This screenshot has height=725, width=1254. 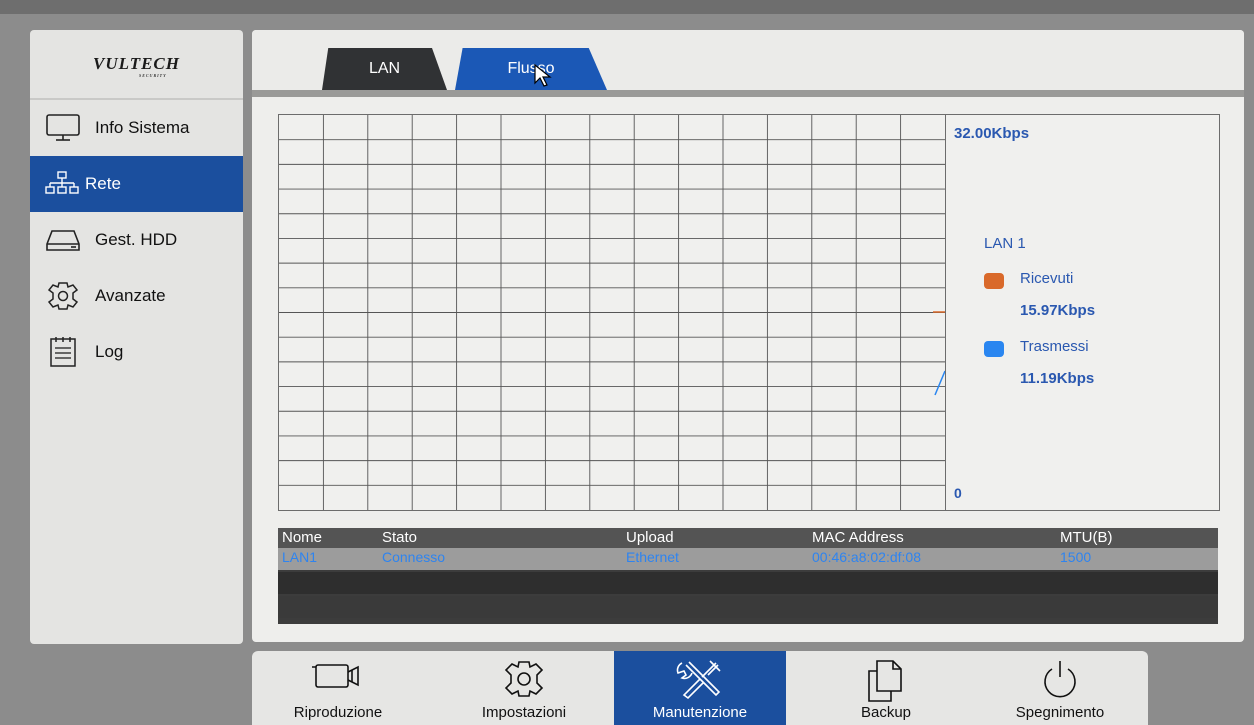 I want to click on cell-mtu: 1500, so click(x=1076, y=557).